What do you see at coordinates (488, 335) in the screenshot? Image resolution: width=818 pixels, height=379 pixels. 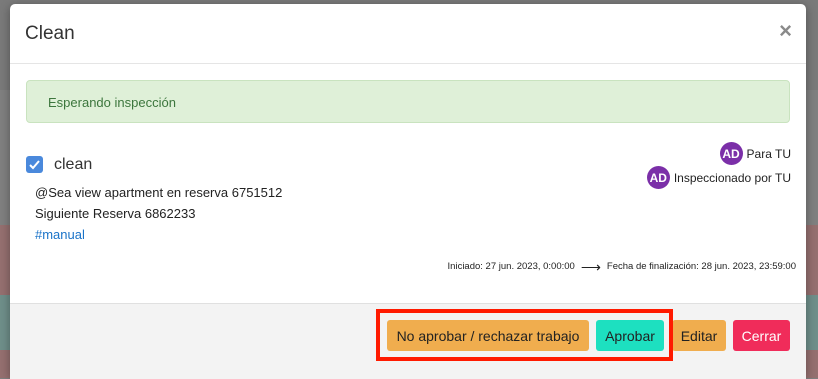 I see `reject-button: No aprobar / rechazar trabajo` at bounding box center [488, 335].